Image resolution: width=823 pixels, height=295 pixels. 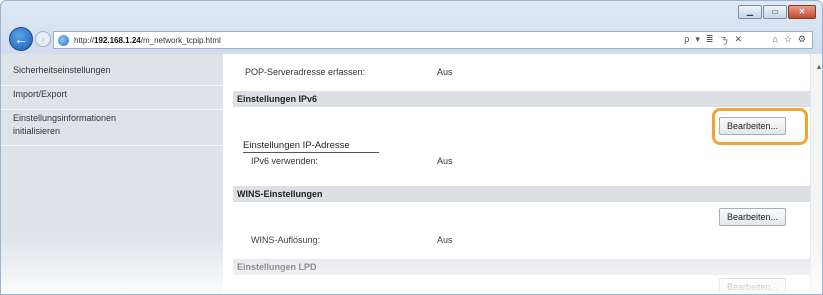 I want to click on forward-arrow-icon: ›, so click(x=43, y=39).